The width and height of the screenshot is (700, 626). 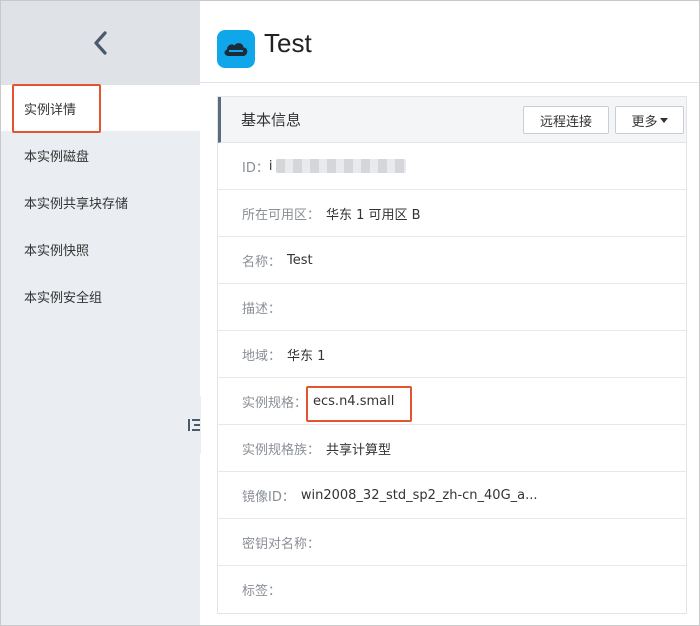 I want to click on info-row-description: 描述：, so click(x=452, y=307).